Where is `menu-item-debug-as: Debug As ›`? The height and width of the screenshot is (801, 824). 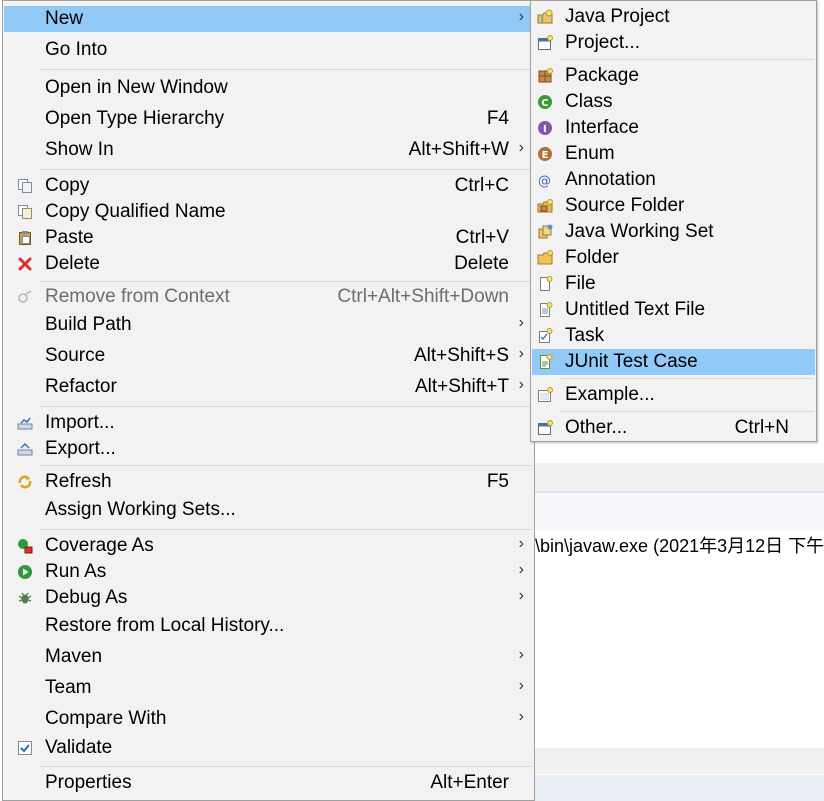 menu-item-debug-as: Debug As › is located at coordinates (268, 598).